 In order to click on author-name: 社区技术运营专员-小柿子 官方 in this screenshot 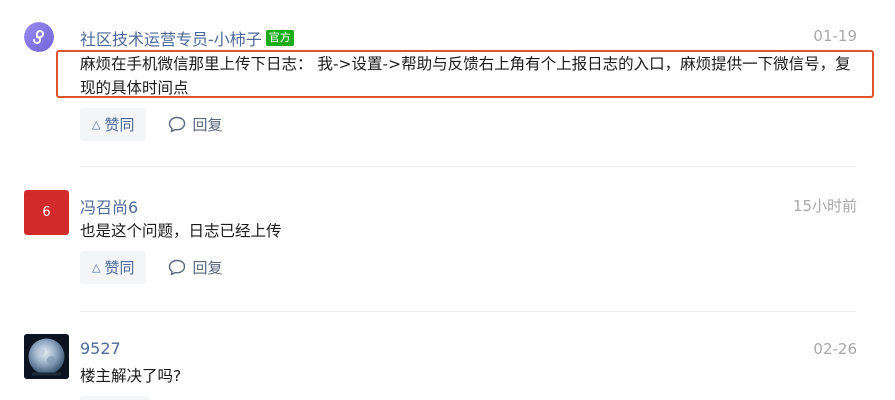, I will do `click(187, 38)`.